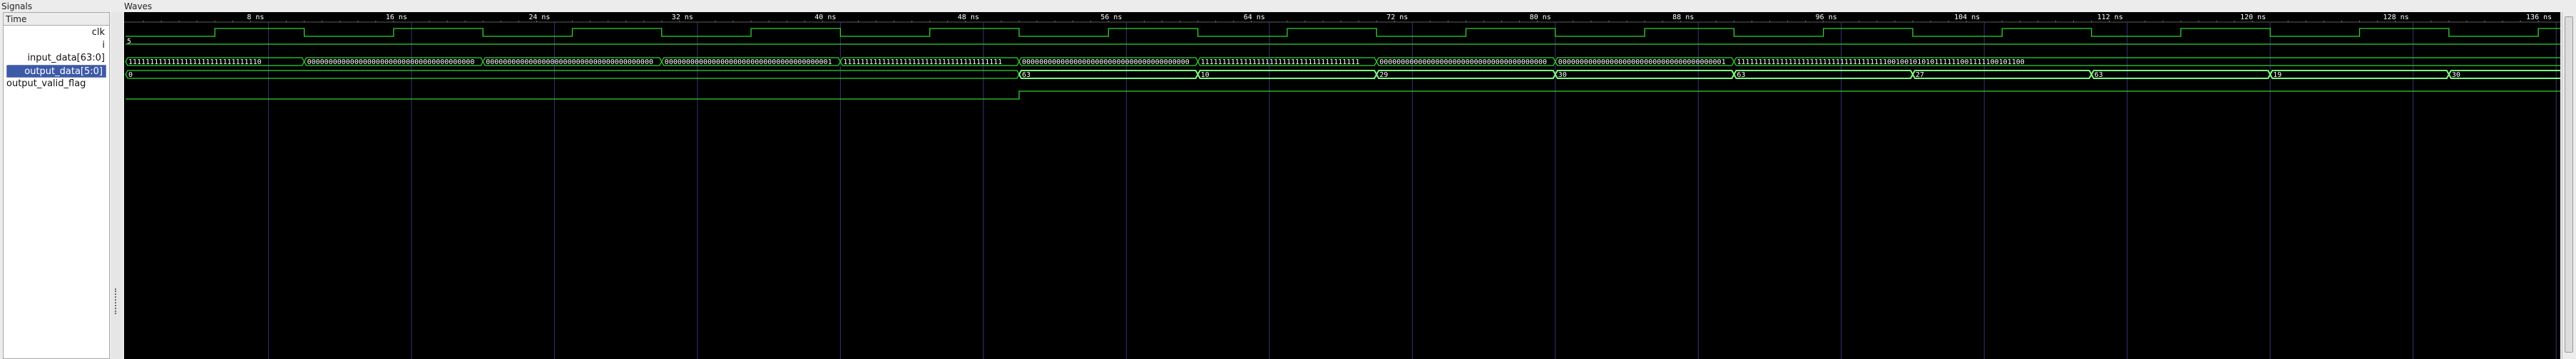 This screenshot has width=2576, height=359. Describe the element at coordinates (56, 71) in the screenshot. I see `signal-output-data: output_data[5:0]` at that location.